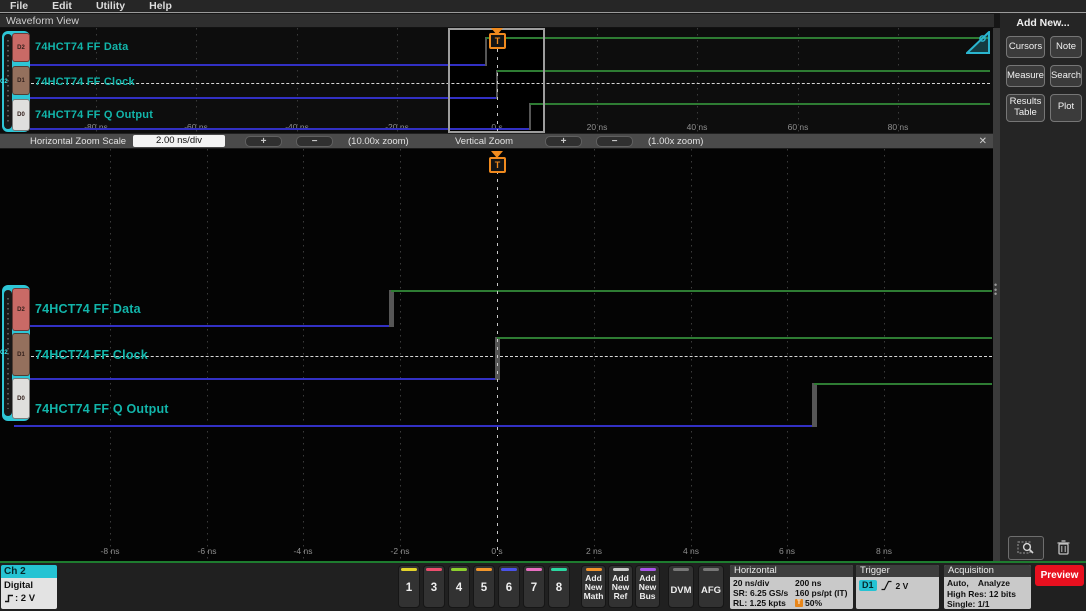 Image resolution: width=1086 pixels, height=611 pixels. Describe the element at coordinates (759, 603) in the screenshot. I see `h-recordlength-value: RL: 1.25 kpts` at that location.